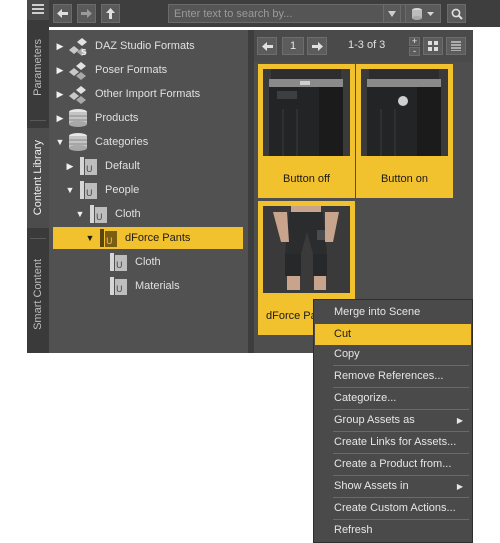 The image size is (500, 543). I want to click on tab-parameters: Parameters, so click(38, 67).